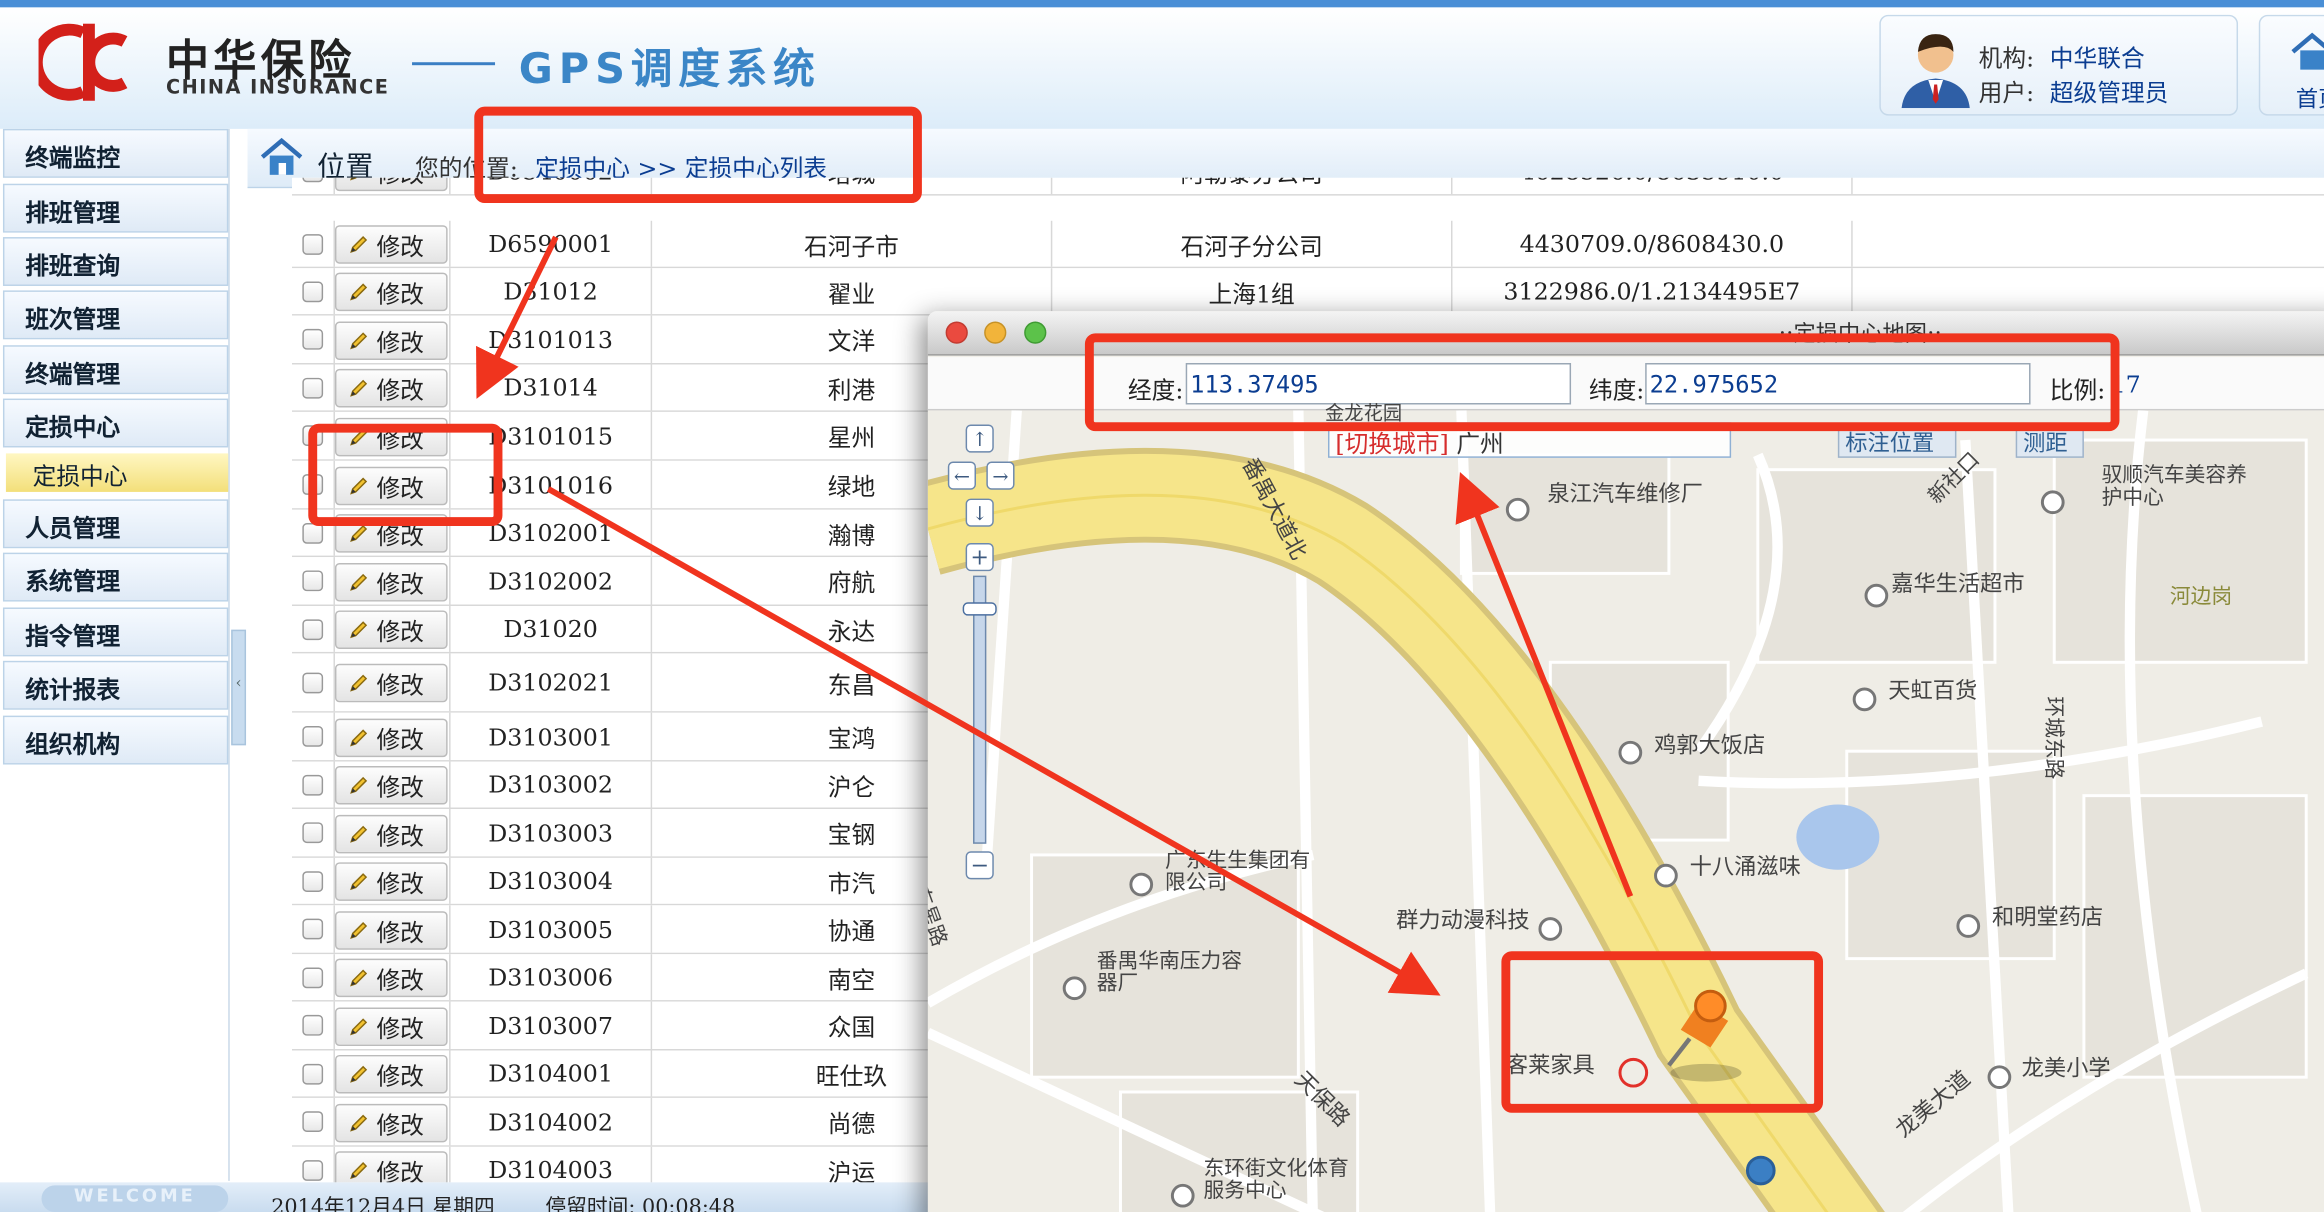 This screenshot has height=1212, width=2324. What do you see at coordinates (1529, 440) in the screenshot?
I see `city-switcher: [切换城市] 广州` at bounding box center [1529, 440].